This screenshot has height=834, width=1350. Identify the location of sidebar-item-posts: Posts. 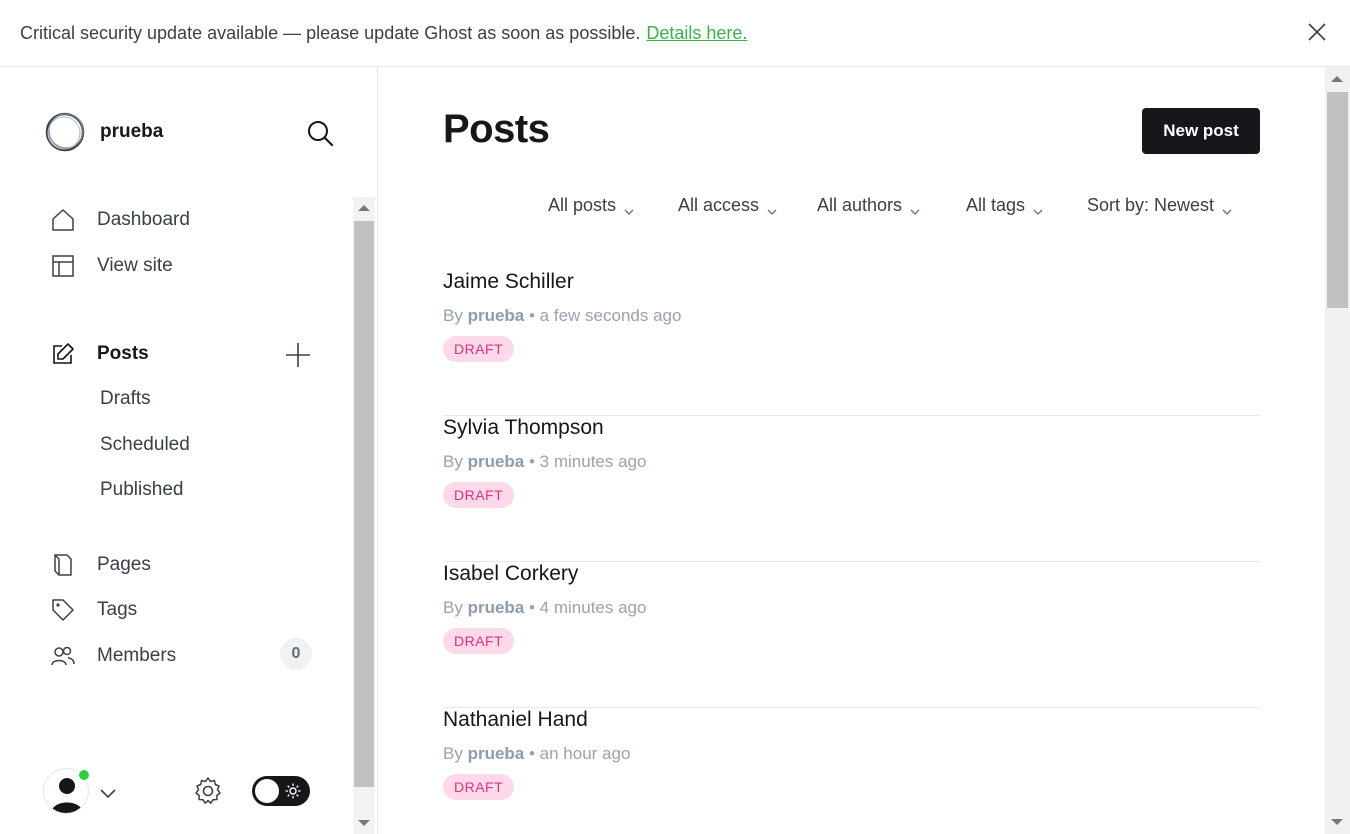
(185, 354).